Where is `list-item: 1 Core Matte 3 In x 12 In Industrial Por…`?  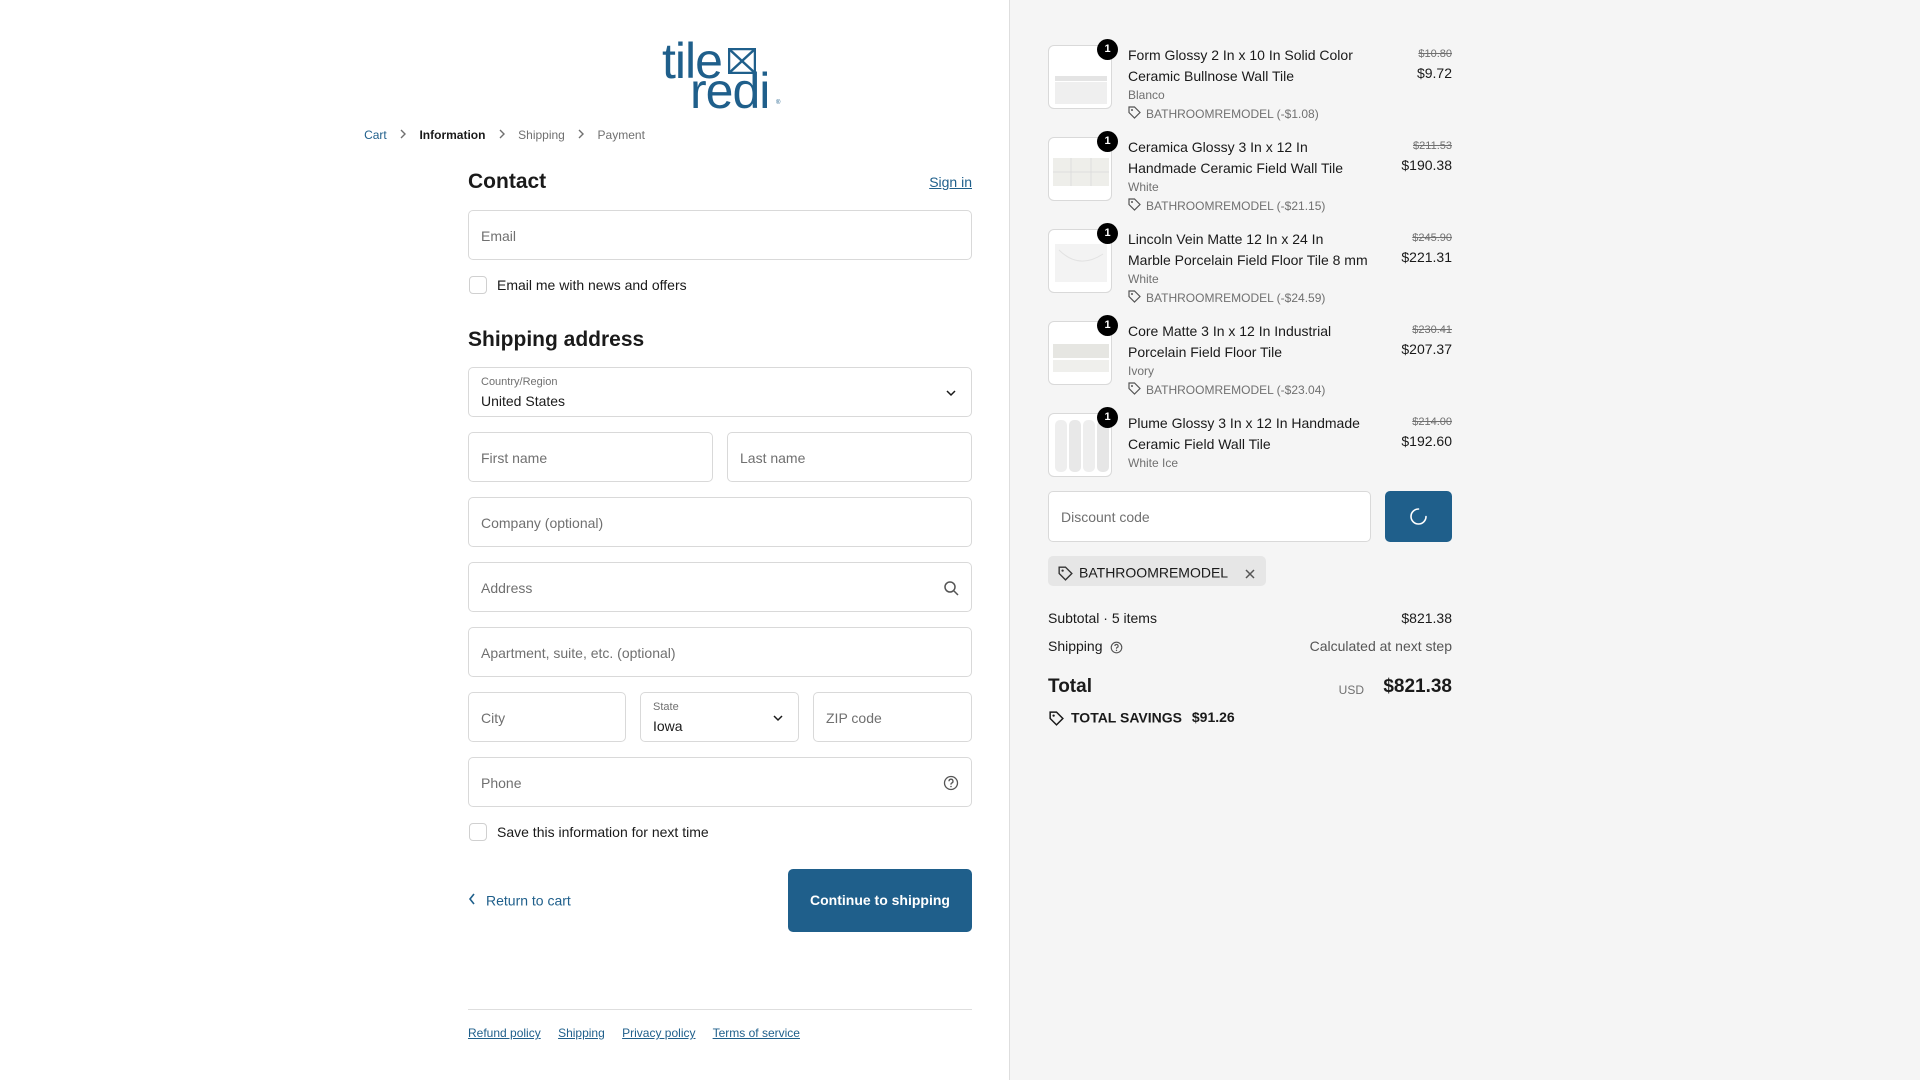 list-item: 1 Core Matte 3 In x 12 In Industrial Por… is located at coordinates (1250, 358).